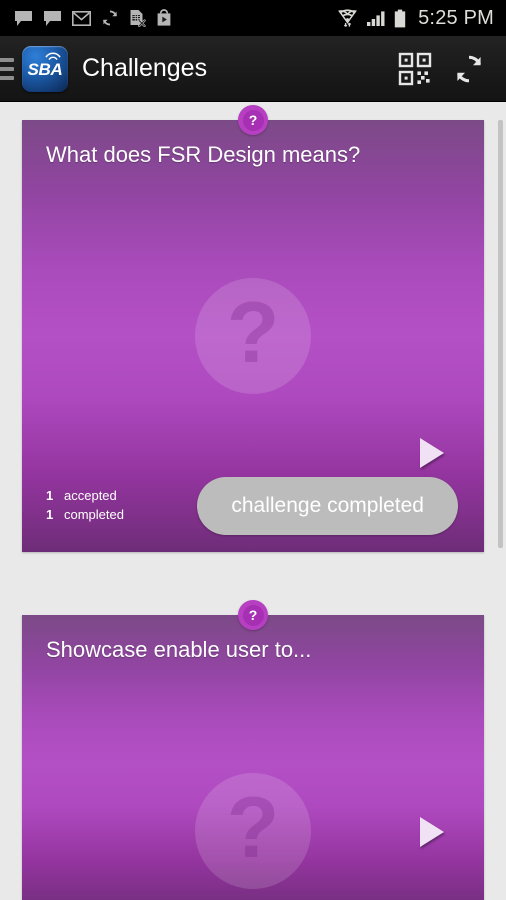 This screenshot has width=506, height=900. I want to click on stat-label: completed, so click(94, 514).